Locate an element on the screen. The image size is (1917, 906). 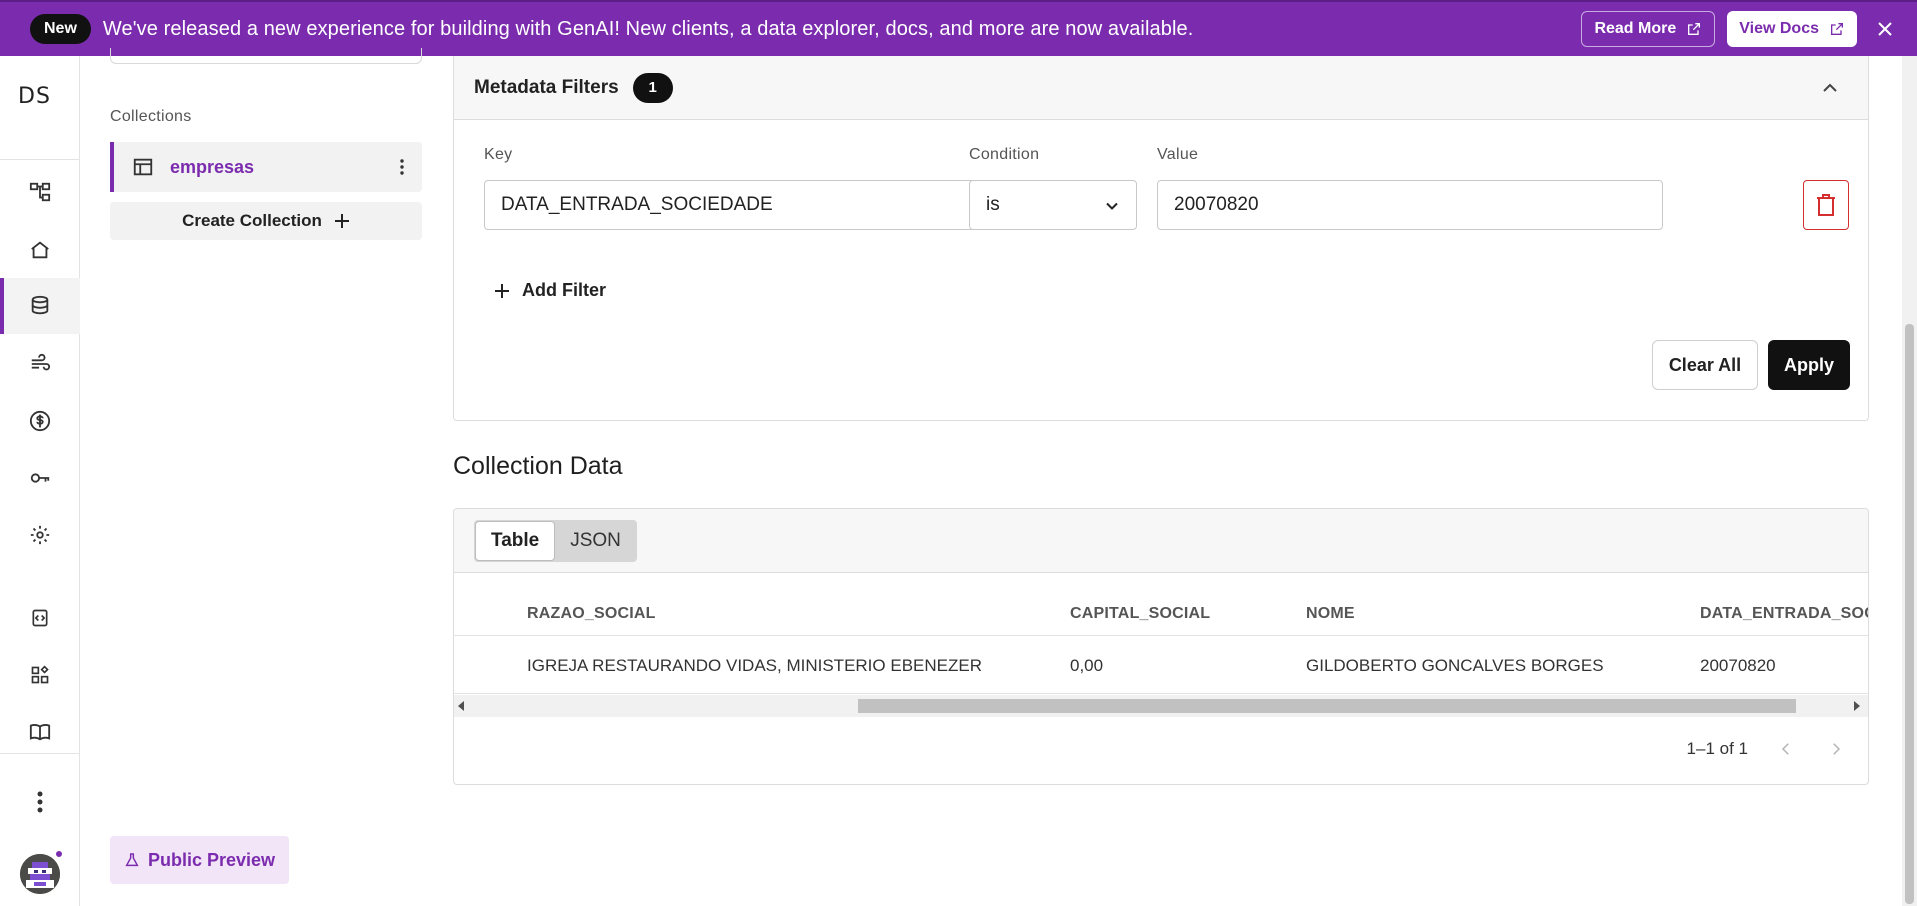
trash-icon is located at coordinates (1826, 205).